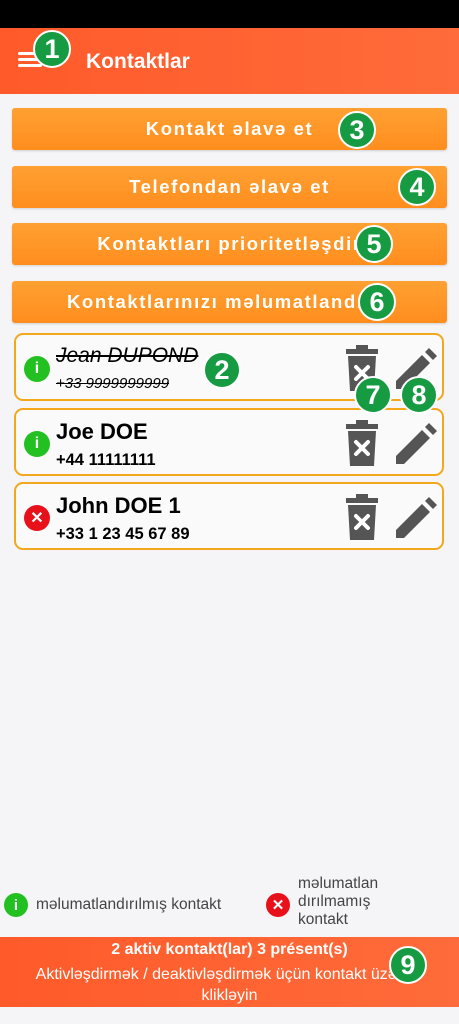 The width and height of the screenshot is (459, 1024). Describe the element at coordinates (419, 395) in the screenshot. I see `marker-8: 8` at that location.